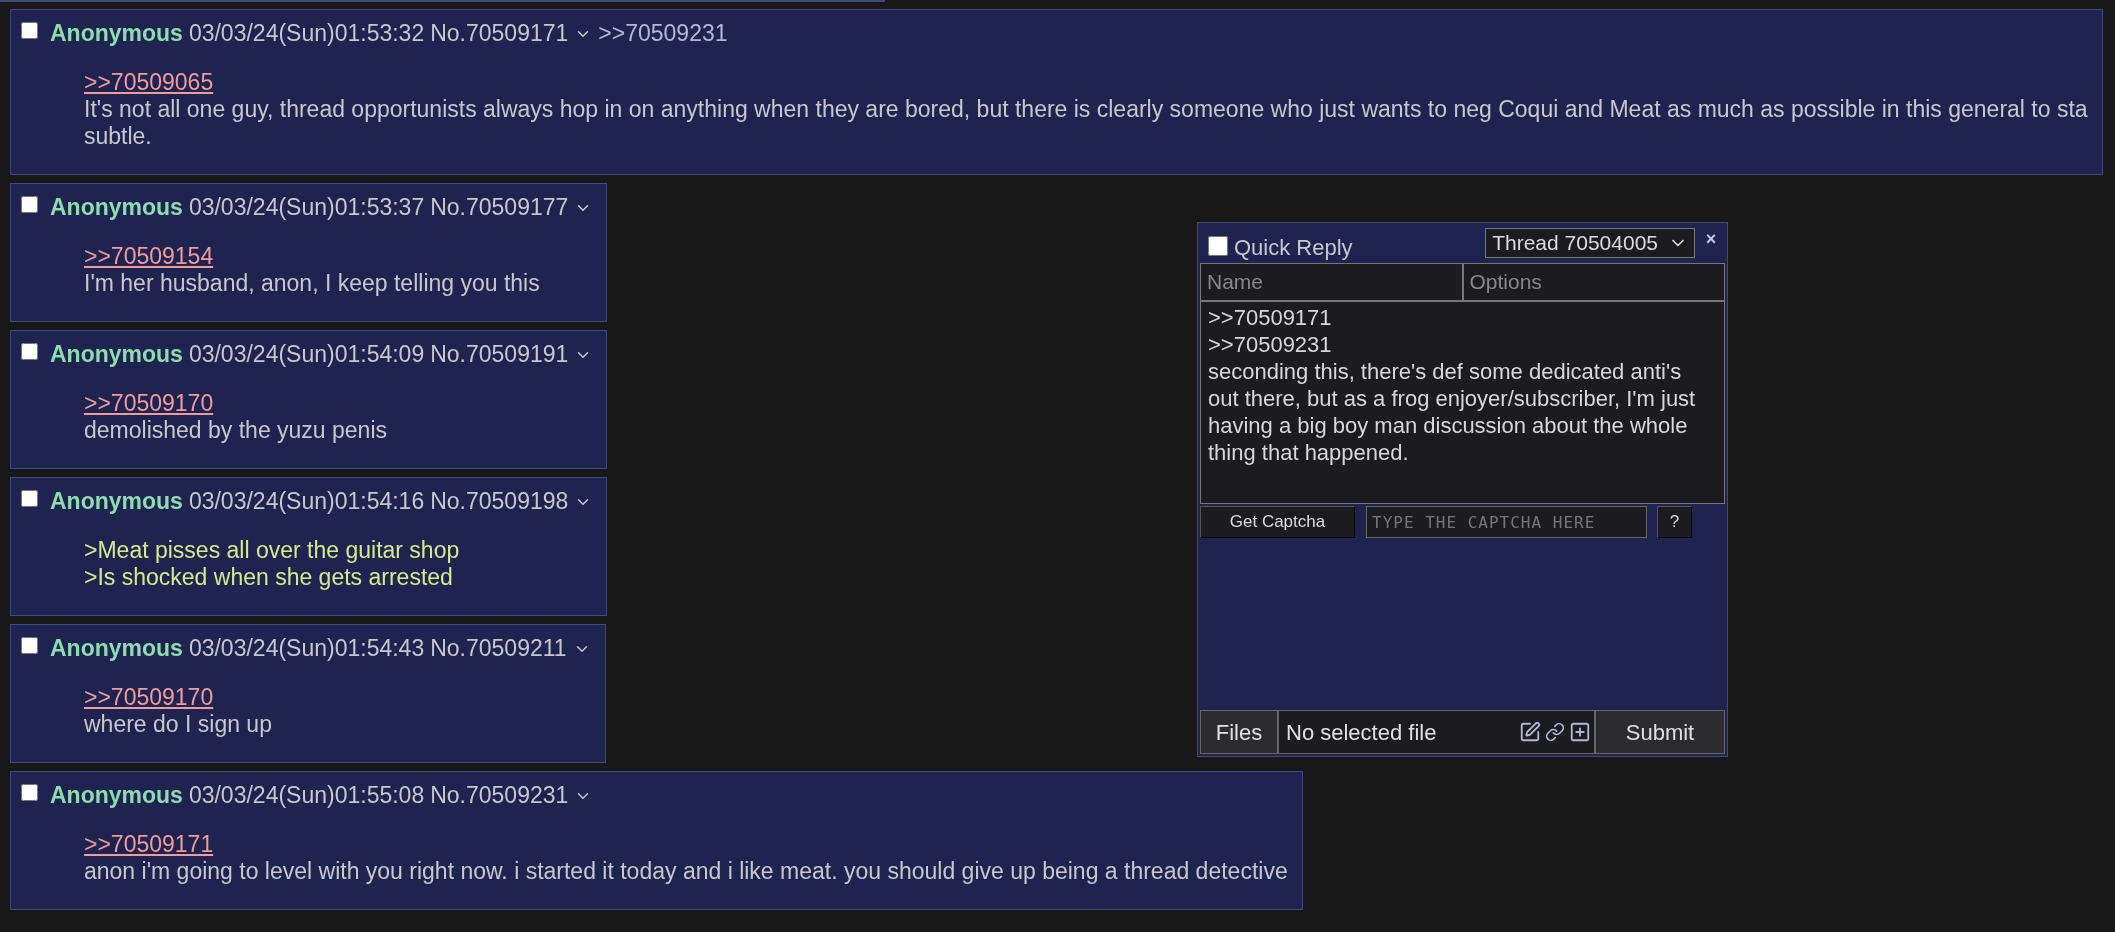 This screenshot has width=2115, height=932. What do you see at coordinates (306, 207) in the screenshot?
I see `post-datetime: 03/03/24(Sun)01:53:37` at bounding box center [306, 207].